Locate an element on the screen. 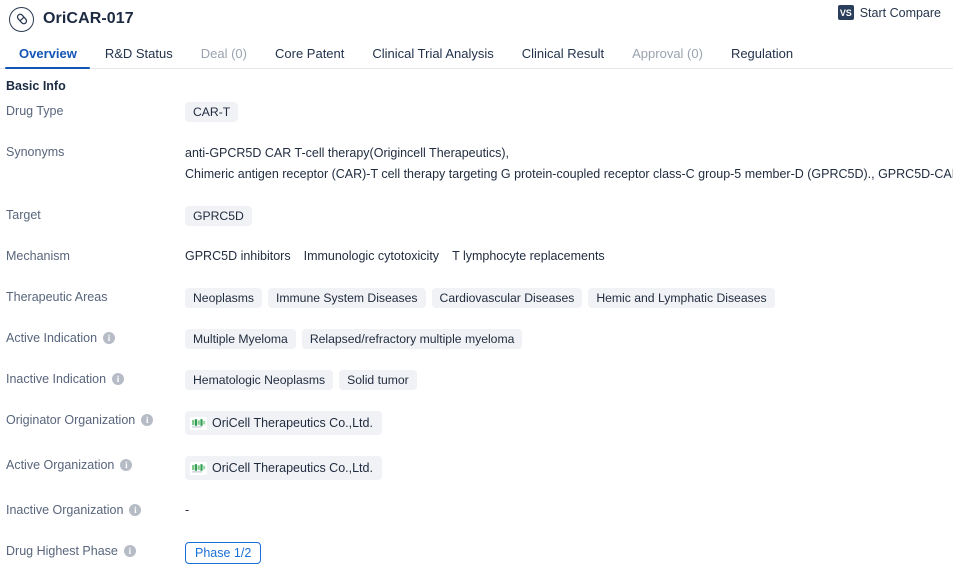  field-value: CAR-T is located at coordinates (569, 112).